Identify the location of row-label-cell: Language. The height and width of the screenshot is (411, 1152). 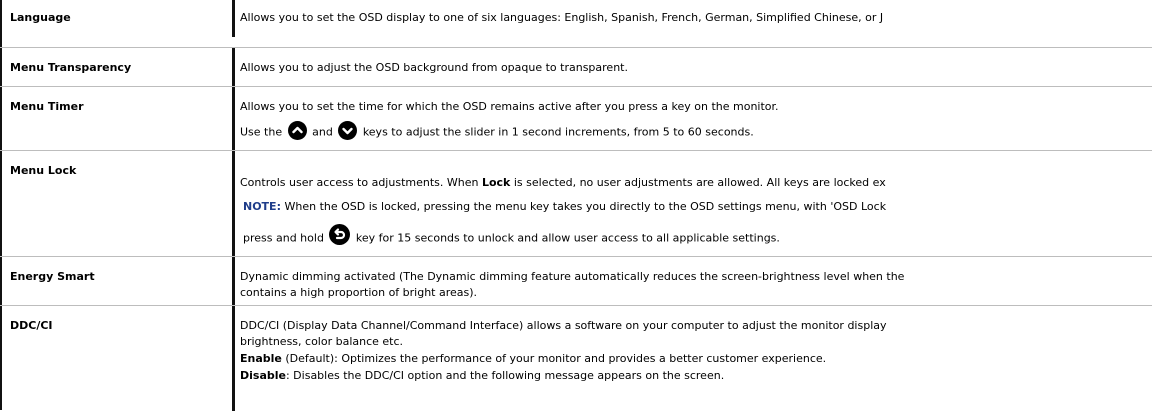
(118, 18).